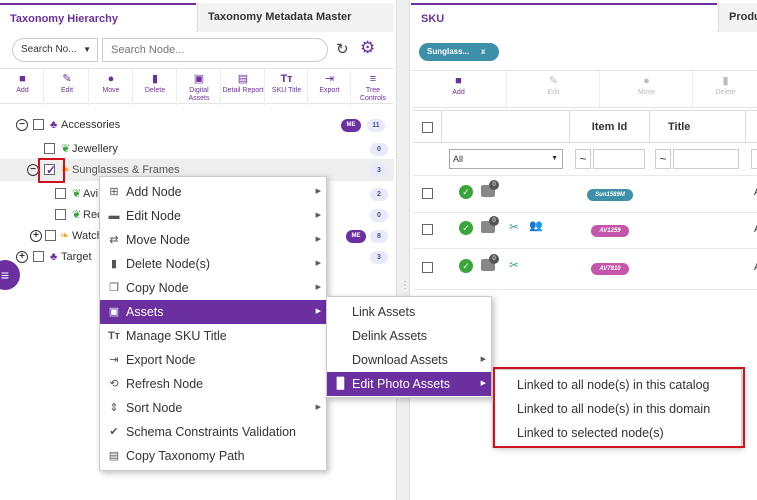  Describe the element at coordinates (494, 221) in the screenshot. I see `image-count-badge: 0` at that location.